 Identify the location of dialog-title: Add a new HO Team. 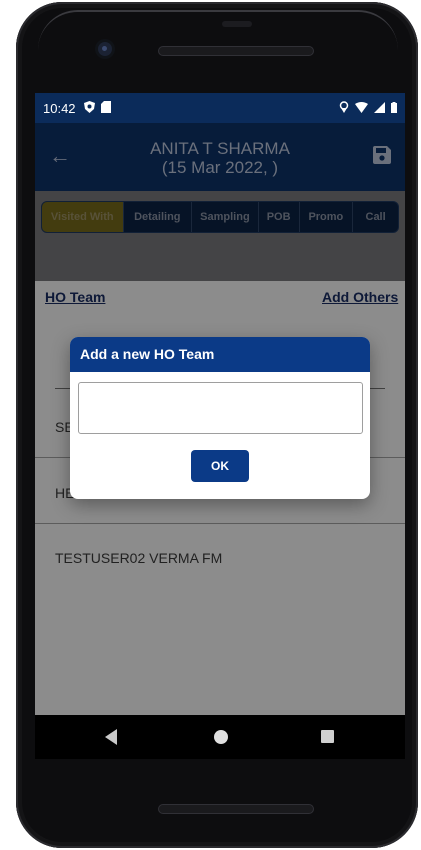
(220, 354).